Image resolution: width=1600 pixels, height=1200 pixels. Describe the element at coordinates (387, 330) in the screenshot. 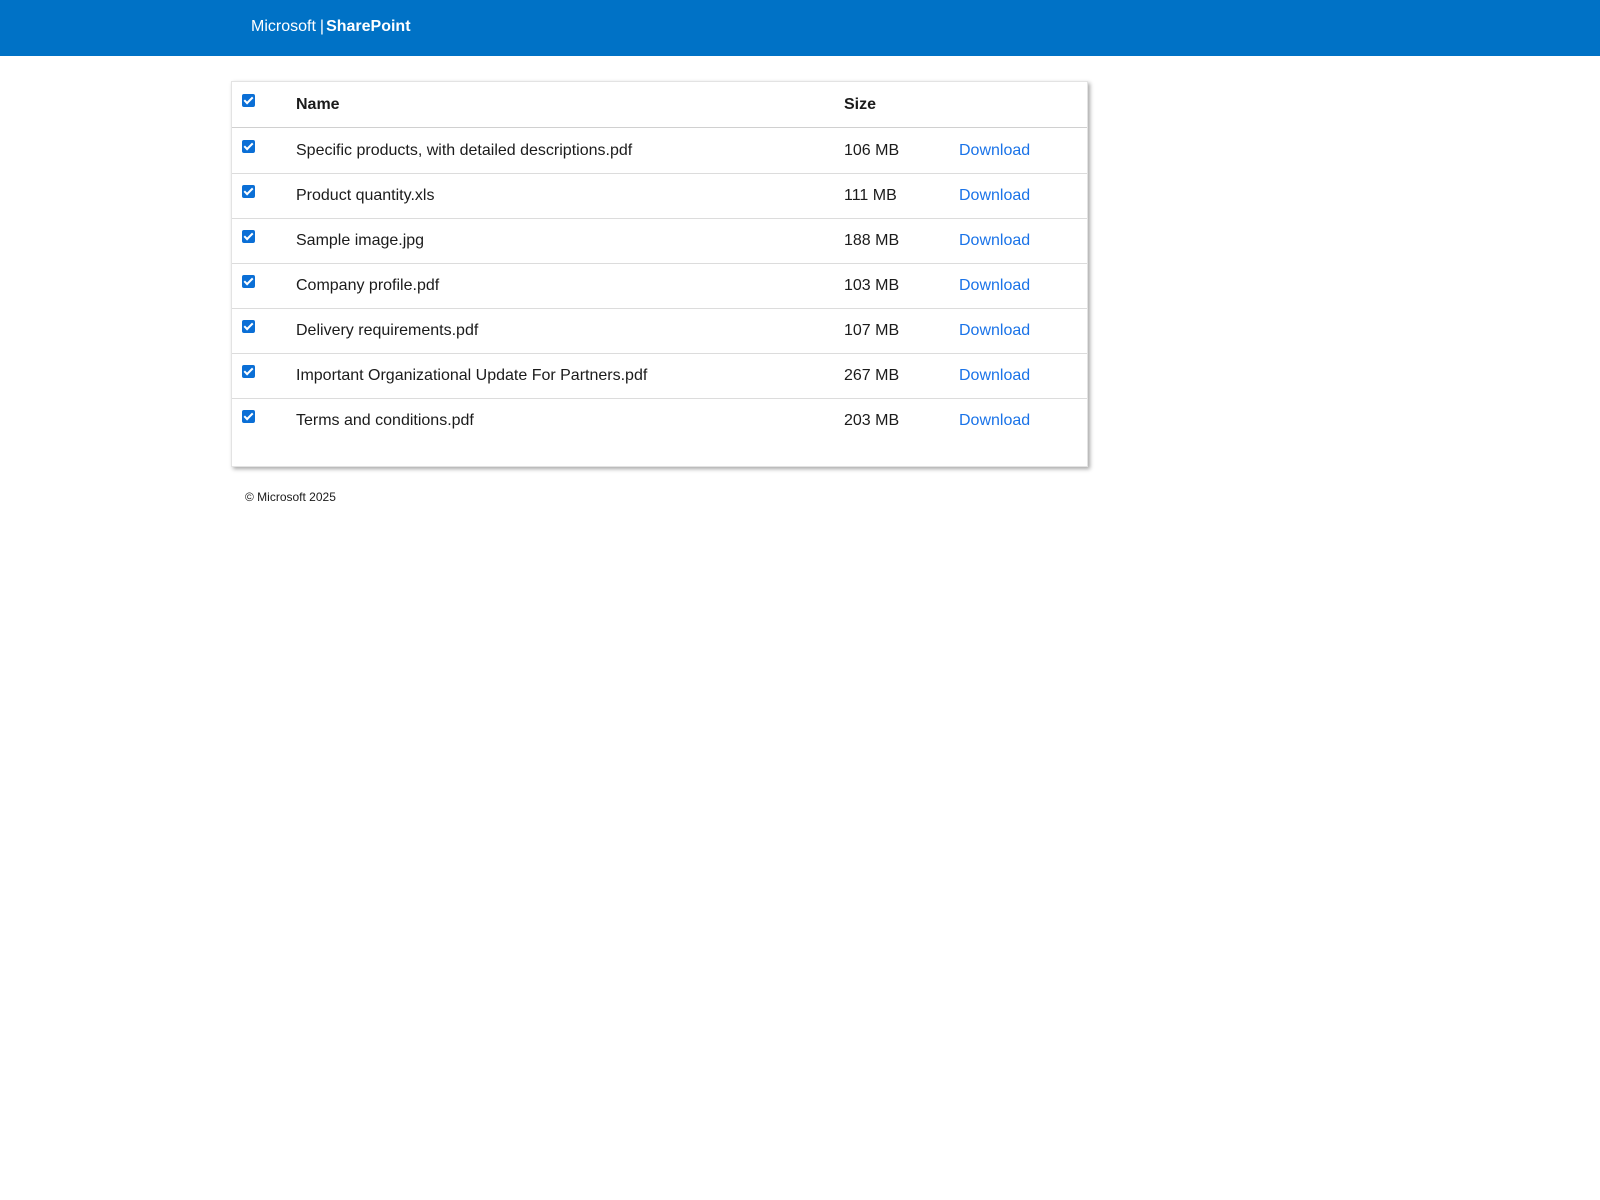

I see `file-name: Delivery requirements.pdf` at that location.